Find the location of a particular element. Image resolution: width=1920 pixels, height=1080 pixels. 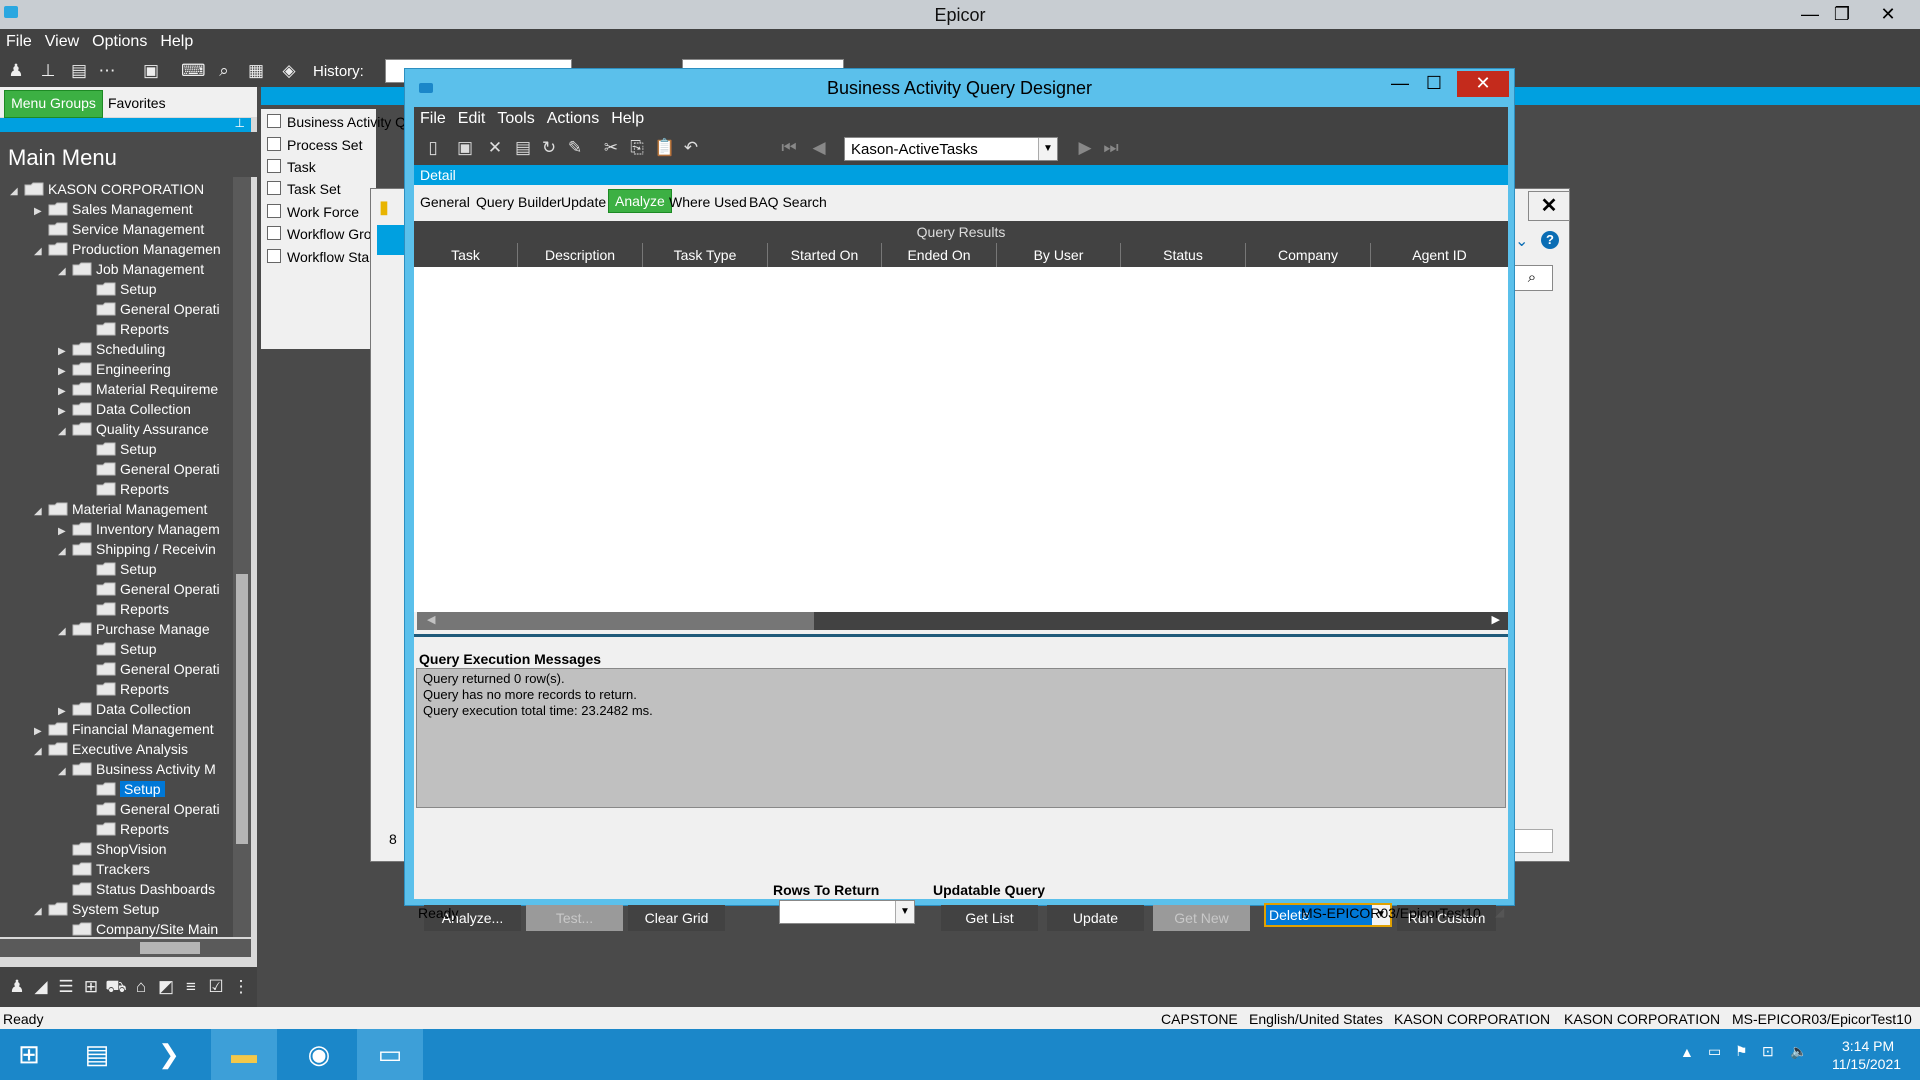

epicor-taskbar-icon: ▭ is located at coordinates (390, 1054).